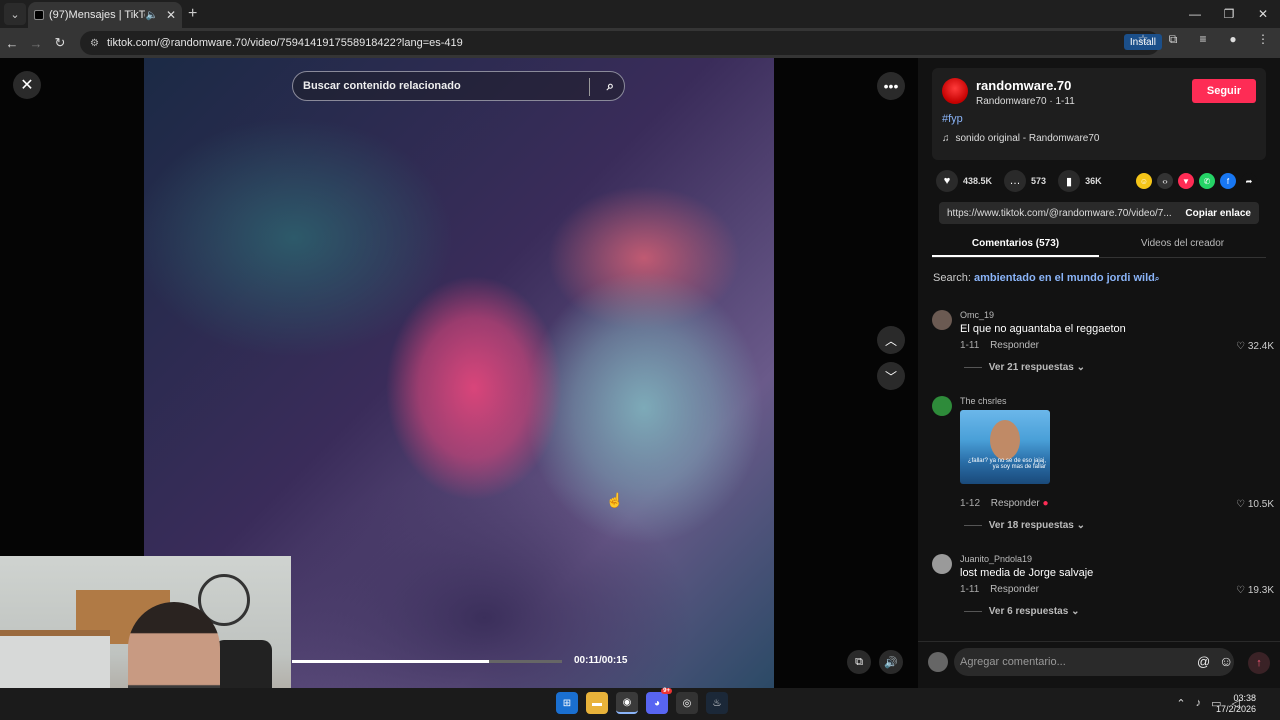 The height and width of the screenshot is (720, 1280). What do you see at coordinates (1207, 181) in the screenshot?
I see `whatsapp-icon: ✆` at bounding box center [1207, 181].